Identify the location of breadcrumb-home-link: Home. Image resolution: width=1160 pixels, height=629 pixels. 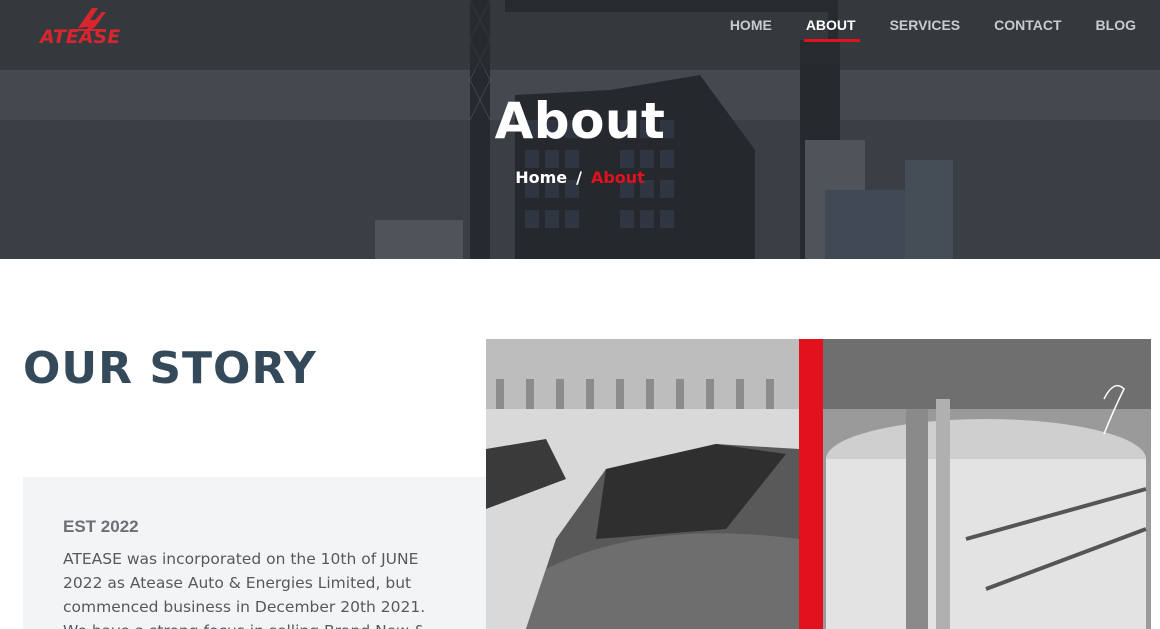
(541, 177).